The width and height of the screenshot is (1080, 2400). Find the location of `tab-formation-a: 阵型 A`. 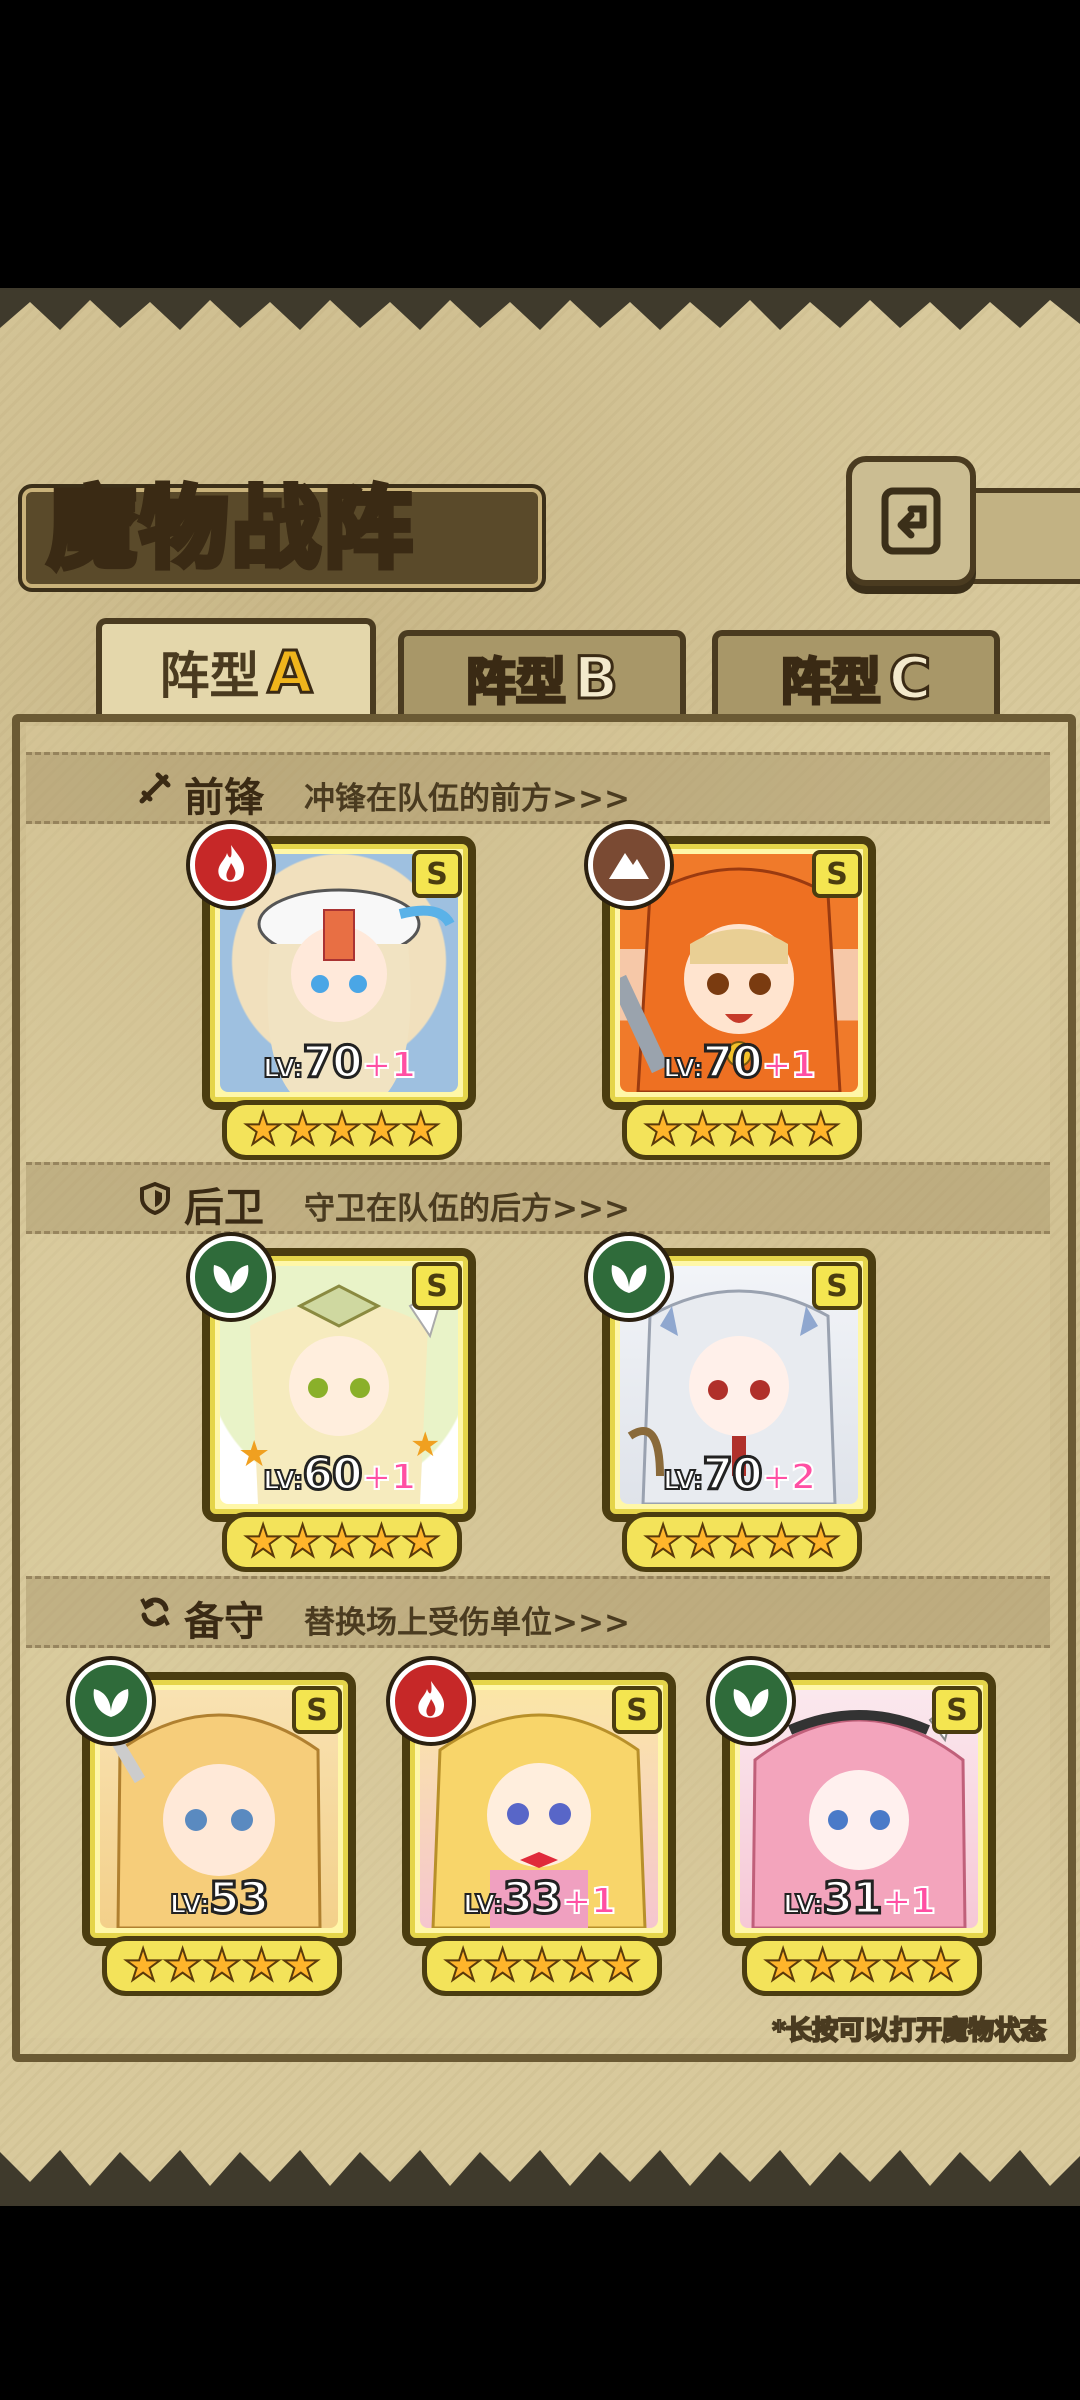

tab-formation-a: 阵型 A is located at coordinates (236, 669).